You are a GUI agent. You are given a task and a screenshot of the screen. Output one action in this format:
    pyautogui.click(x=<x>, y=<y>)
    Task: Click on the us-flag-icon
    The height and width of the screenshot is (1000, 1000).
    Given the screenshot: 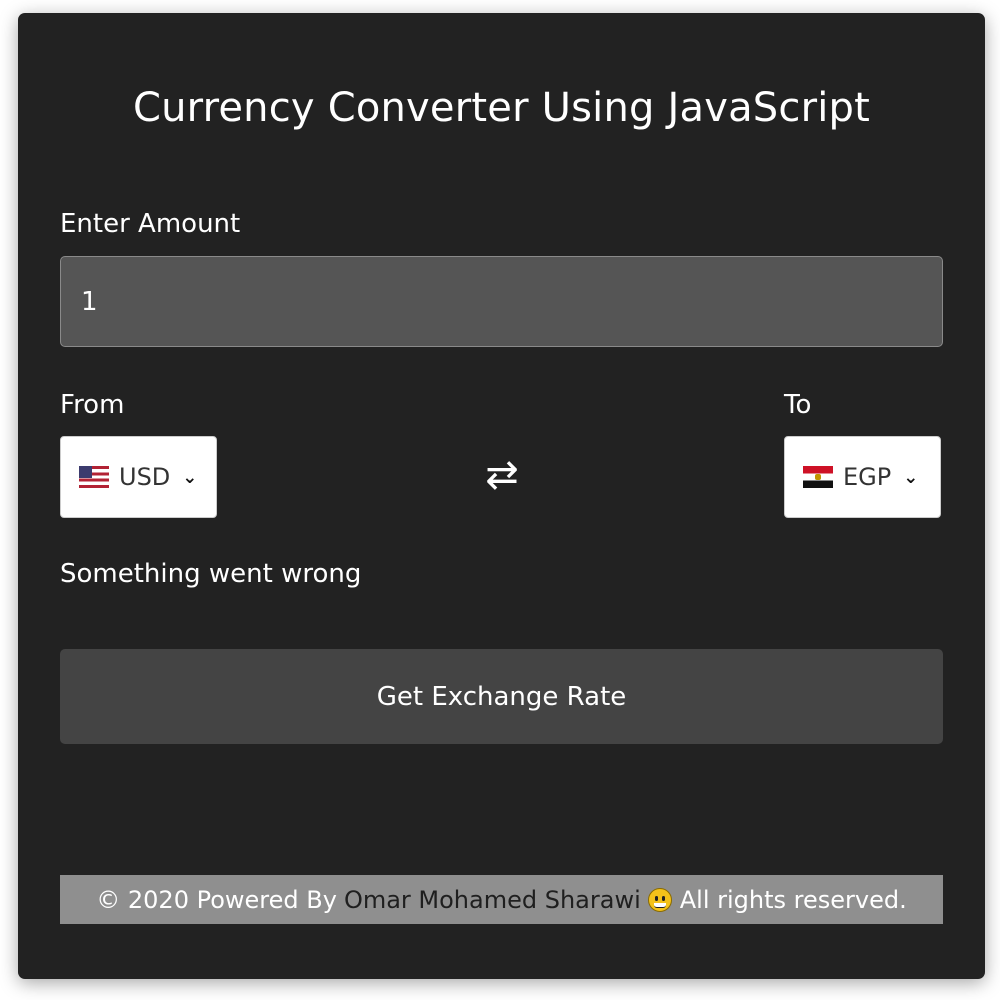 What is the action you would take?
    pyautogui.click(x=94, y=477)
    